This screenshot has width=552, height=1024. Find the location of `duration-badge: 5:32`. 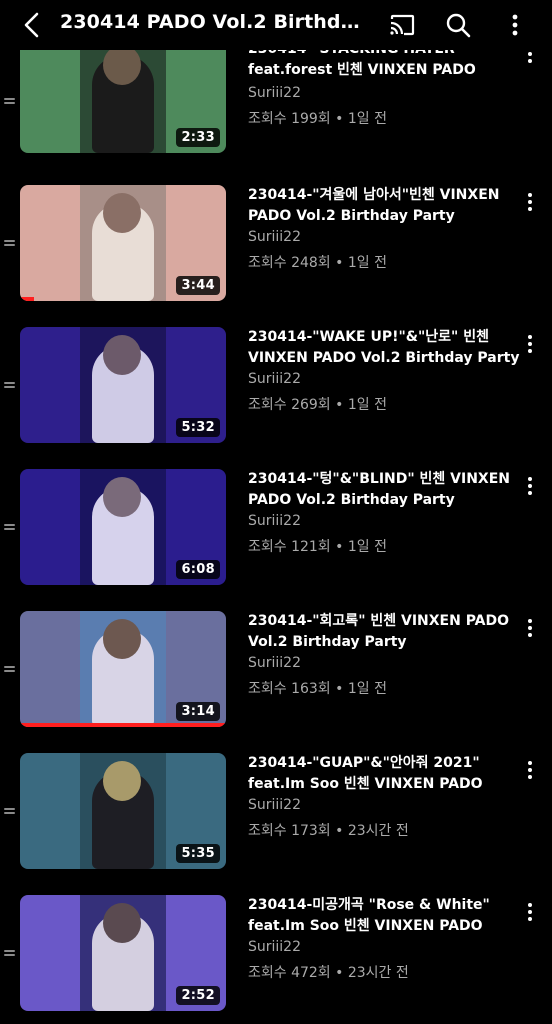

duration-badge: 5:32 is located at coordinates (198, 427).